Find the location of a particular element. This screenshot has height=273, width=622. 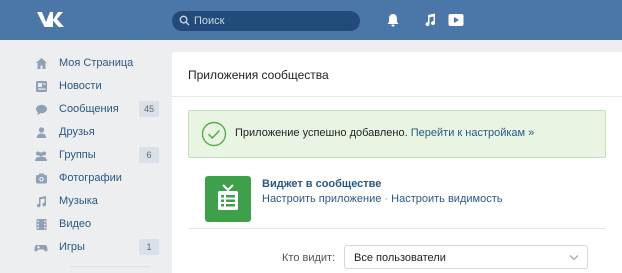

home-icon is located at coordinates (41, 63).